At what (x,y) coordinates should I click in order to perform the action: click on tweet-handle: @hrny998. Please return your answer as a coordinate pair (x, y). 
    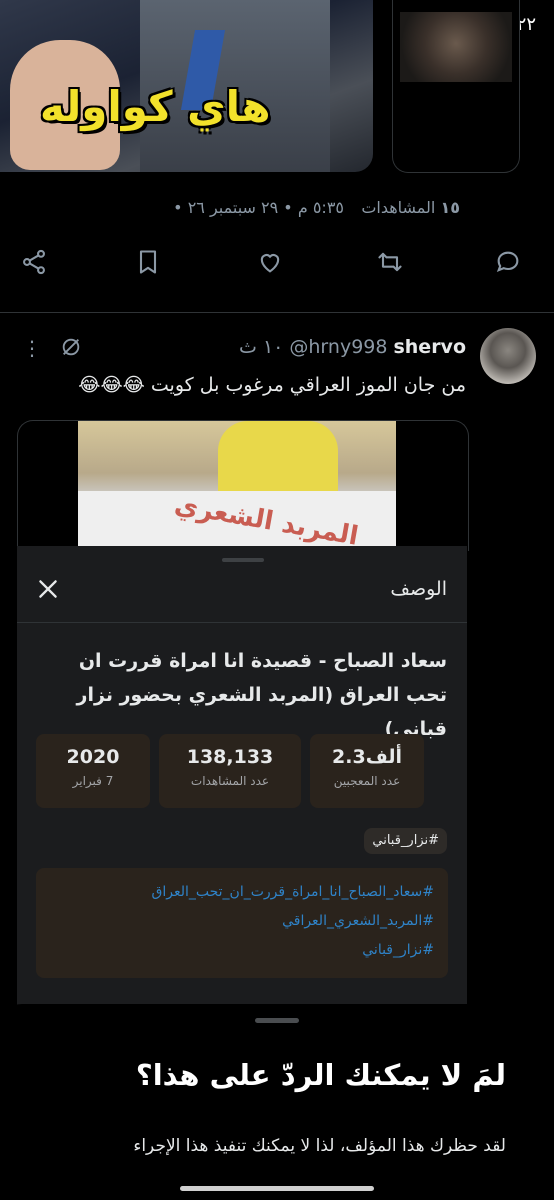
    Looking at the image, I should click on (338, 347).